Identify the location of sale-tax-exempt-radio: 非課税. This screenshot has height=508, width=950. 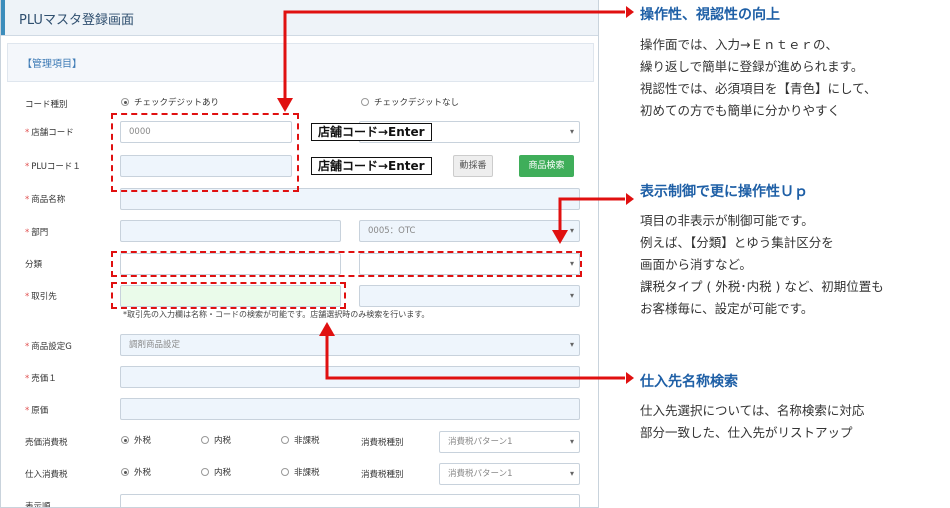
(300, 440).